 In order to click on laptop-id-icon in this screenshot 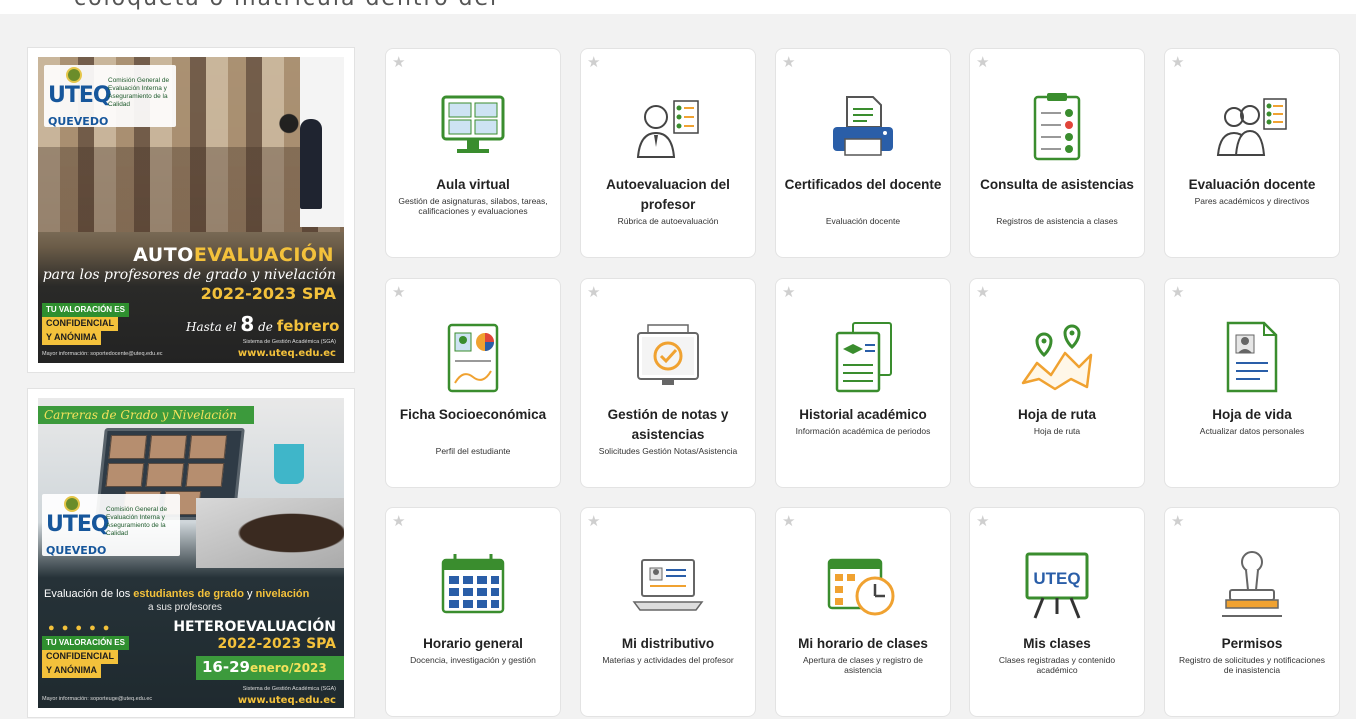, I will do `click(668, 586)`.